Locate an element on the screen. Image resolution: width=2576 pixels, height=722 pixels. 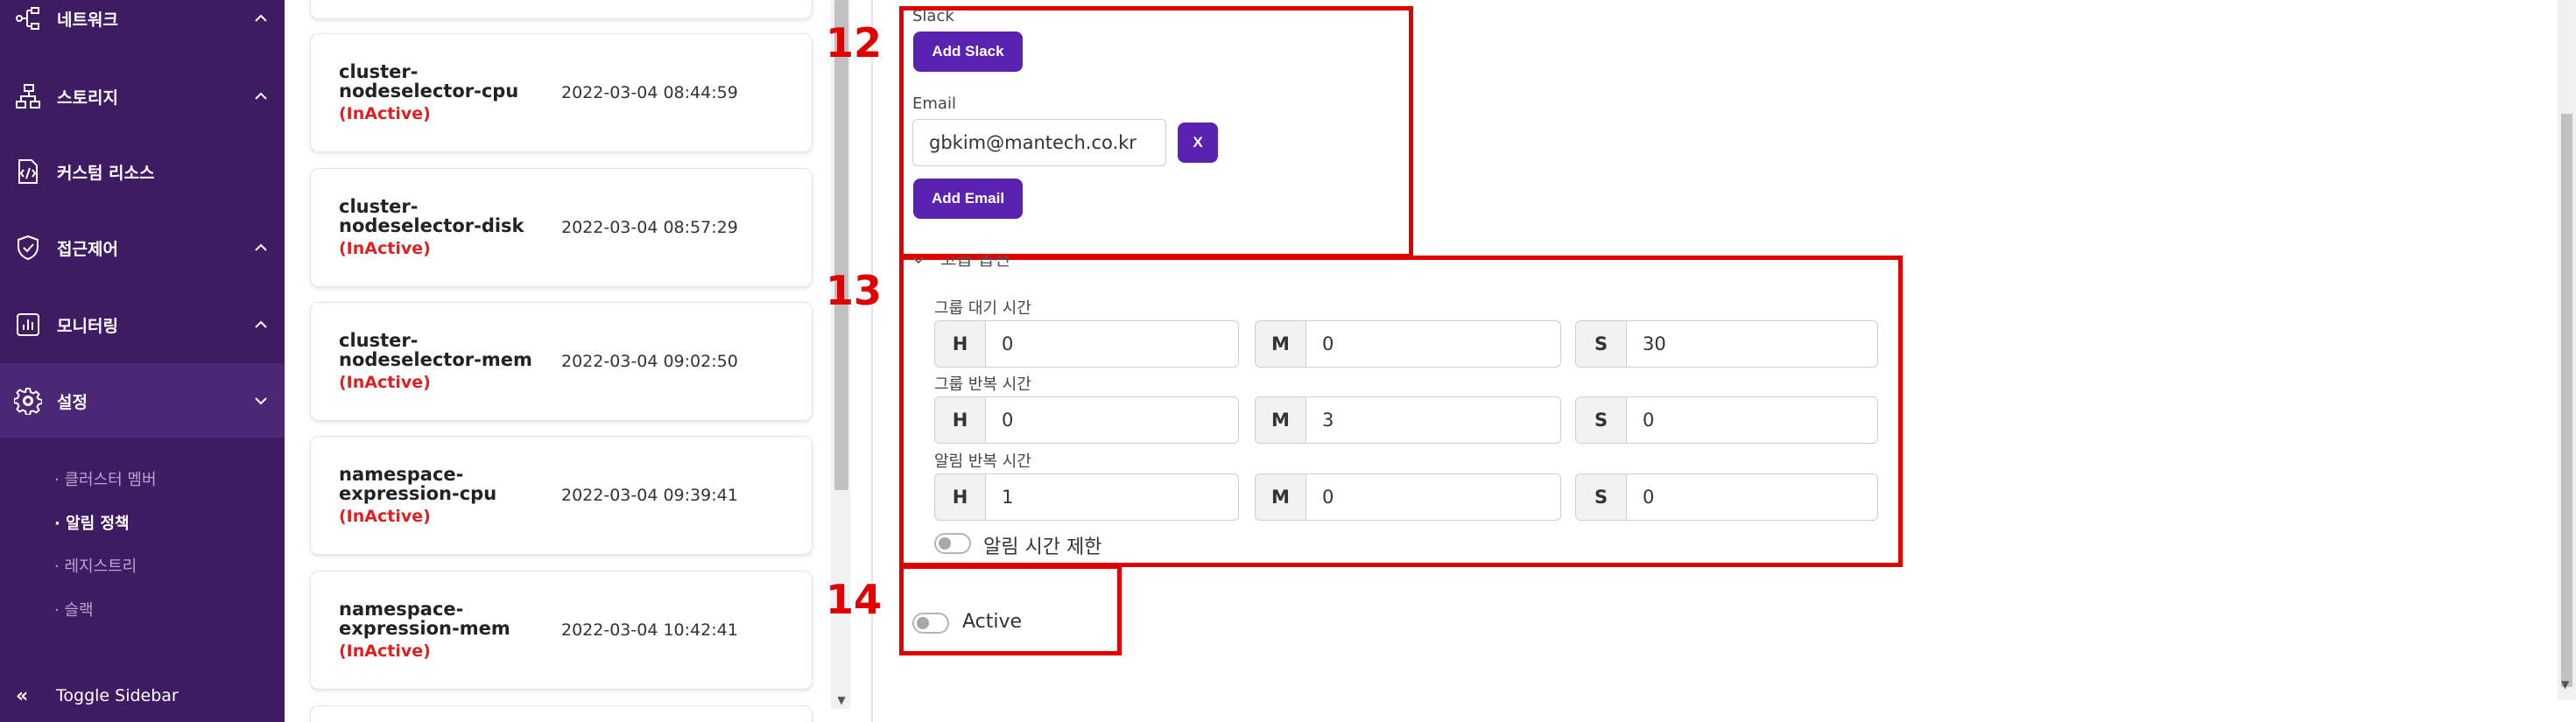
policy-date: 2022-03-04 08:57:29 is located at coordinates (649, 227).